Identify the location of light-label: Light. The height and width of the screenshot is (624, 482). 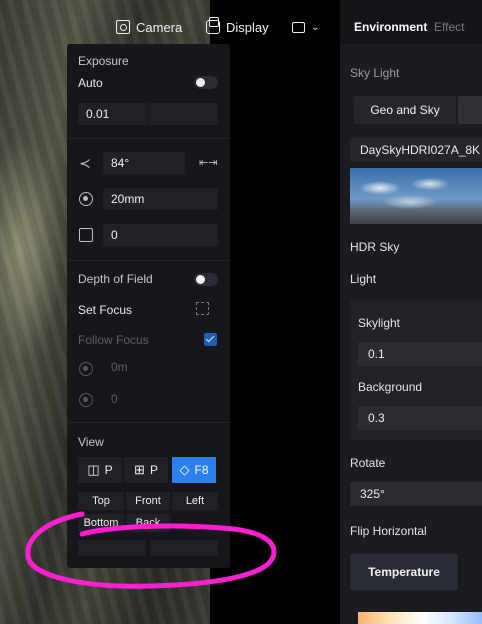
(363, 279).